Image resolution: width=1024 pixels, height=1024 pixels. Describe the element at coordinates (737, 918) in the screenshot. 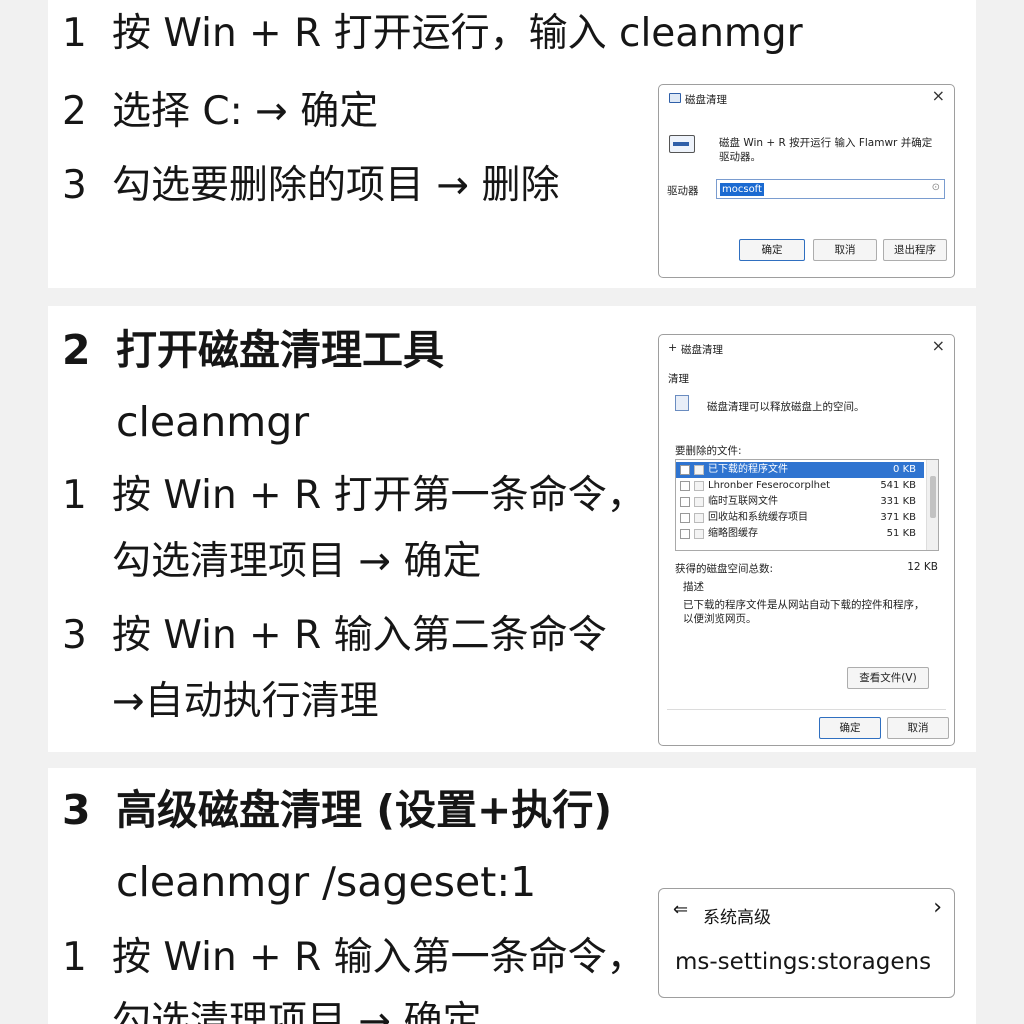

I see `settings-title: 系统高级` at that location.